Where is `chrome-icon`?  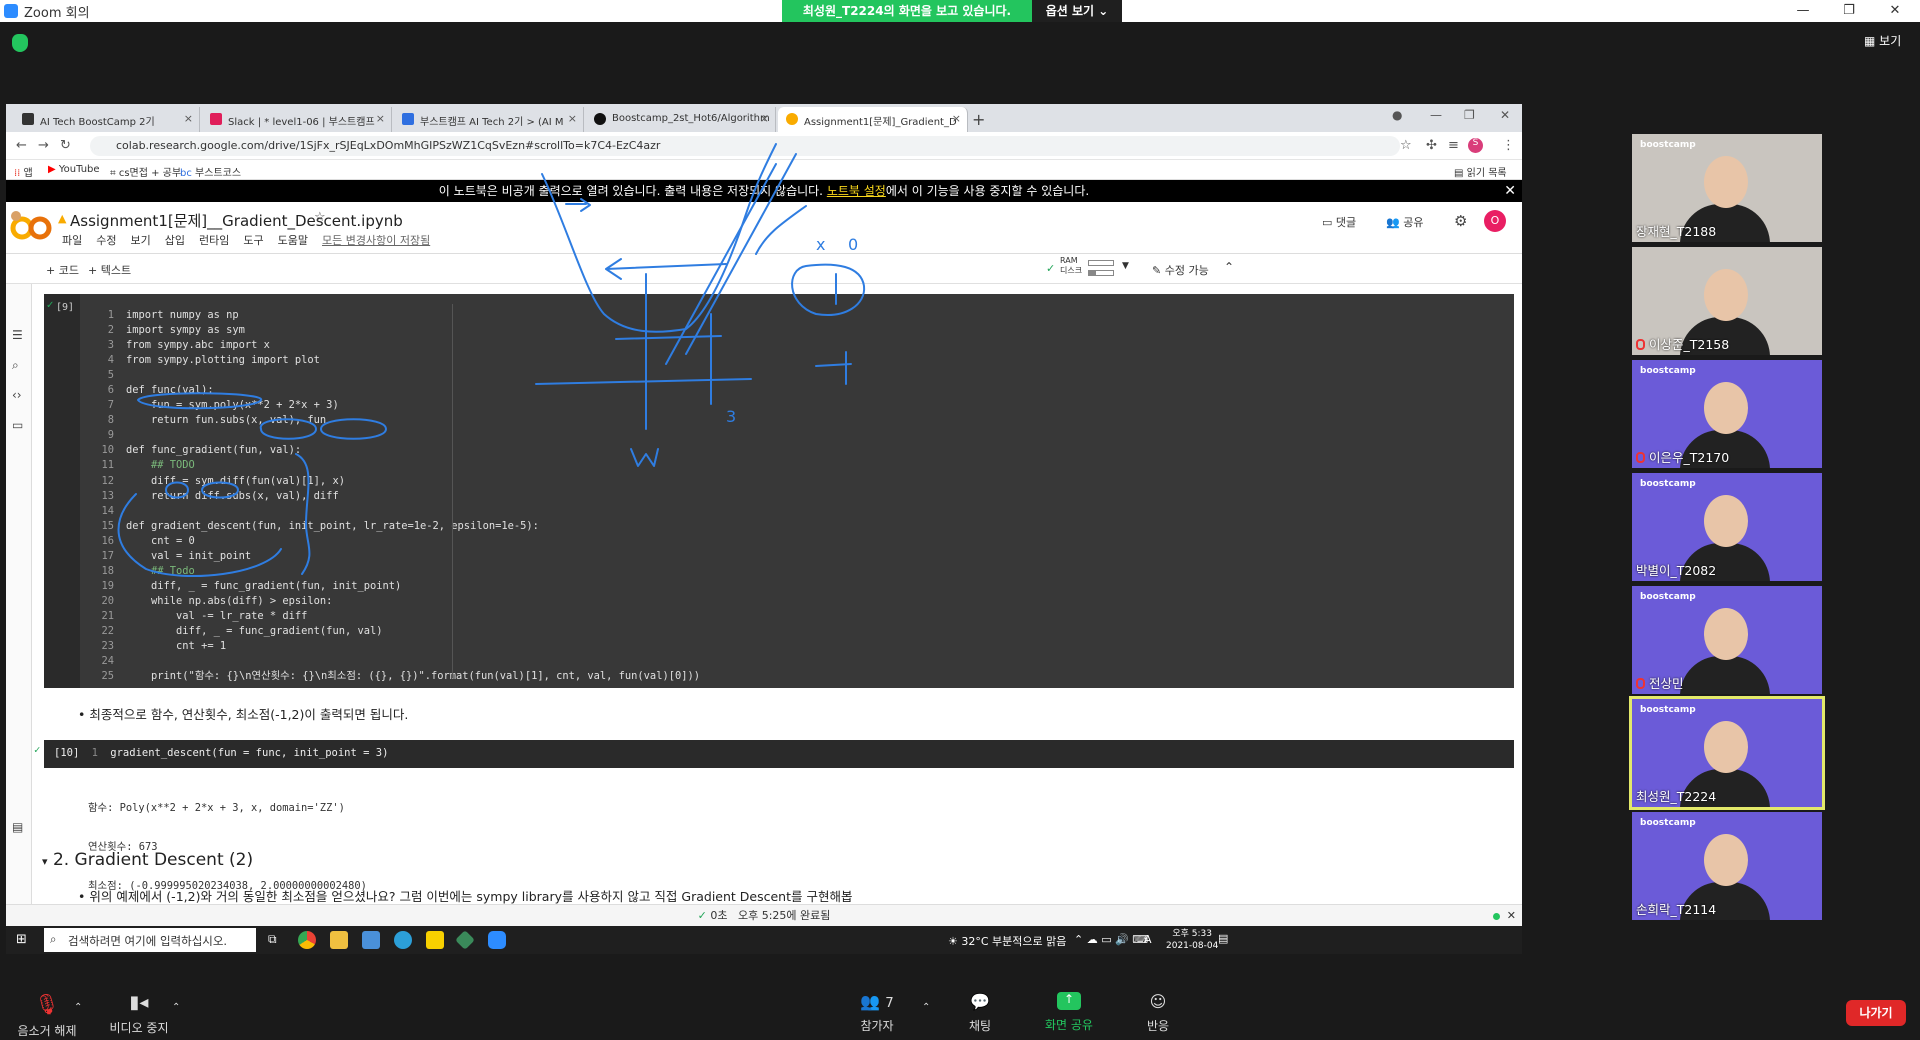 chrome-icon is located at coordinates (307, 940).